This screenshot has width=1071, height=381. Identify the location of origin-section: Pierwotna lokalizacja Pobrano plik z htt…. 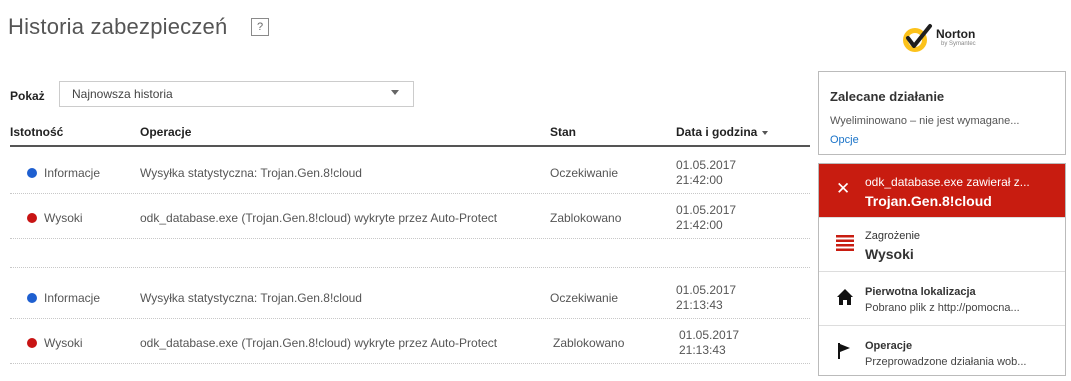
(942, 297).